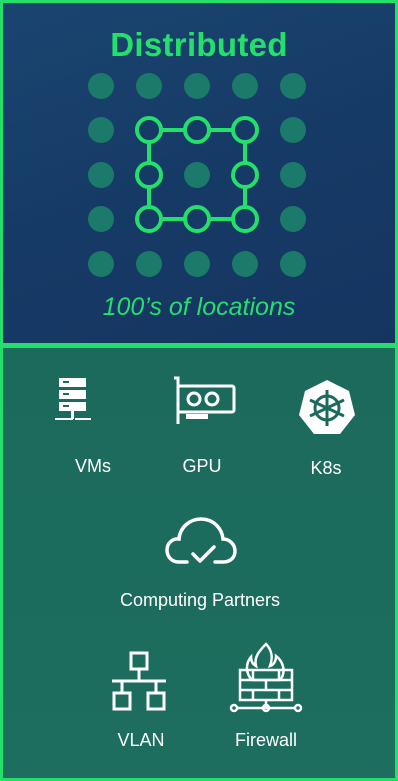 The width and height of the screenshot is (398, 781). What do you see at coordinates (201, 540) in the screenshot?
I see `cloud-check-icon` at bounding box center [201, 540].